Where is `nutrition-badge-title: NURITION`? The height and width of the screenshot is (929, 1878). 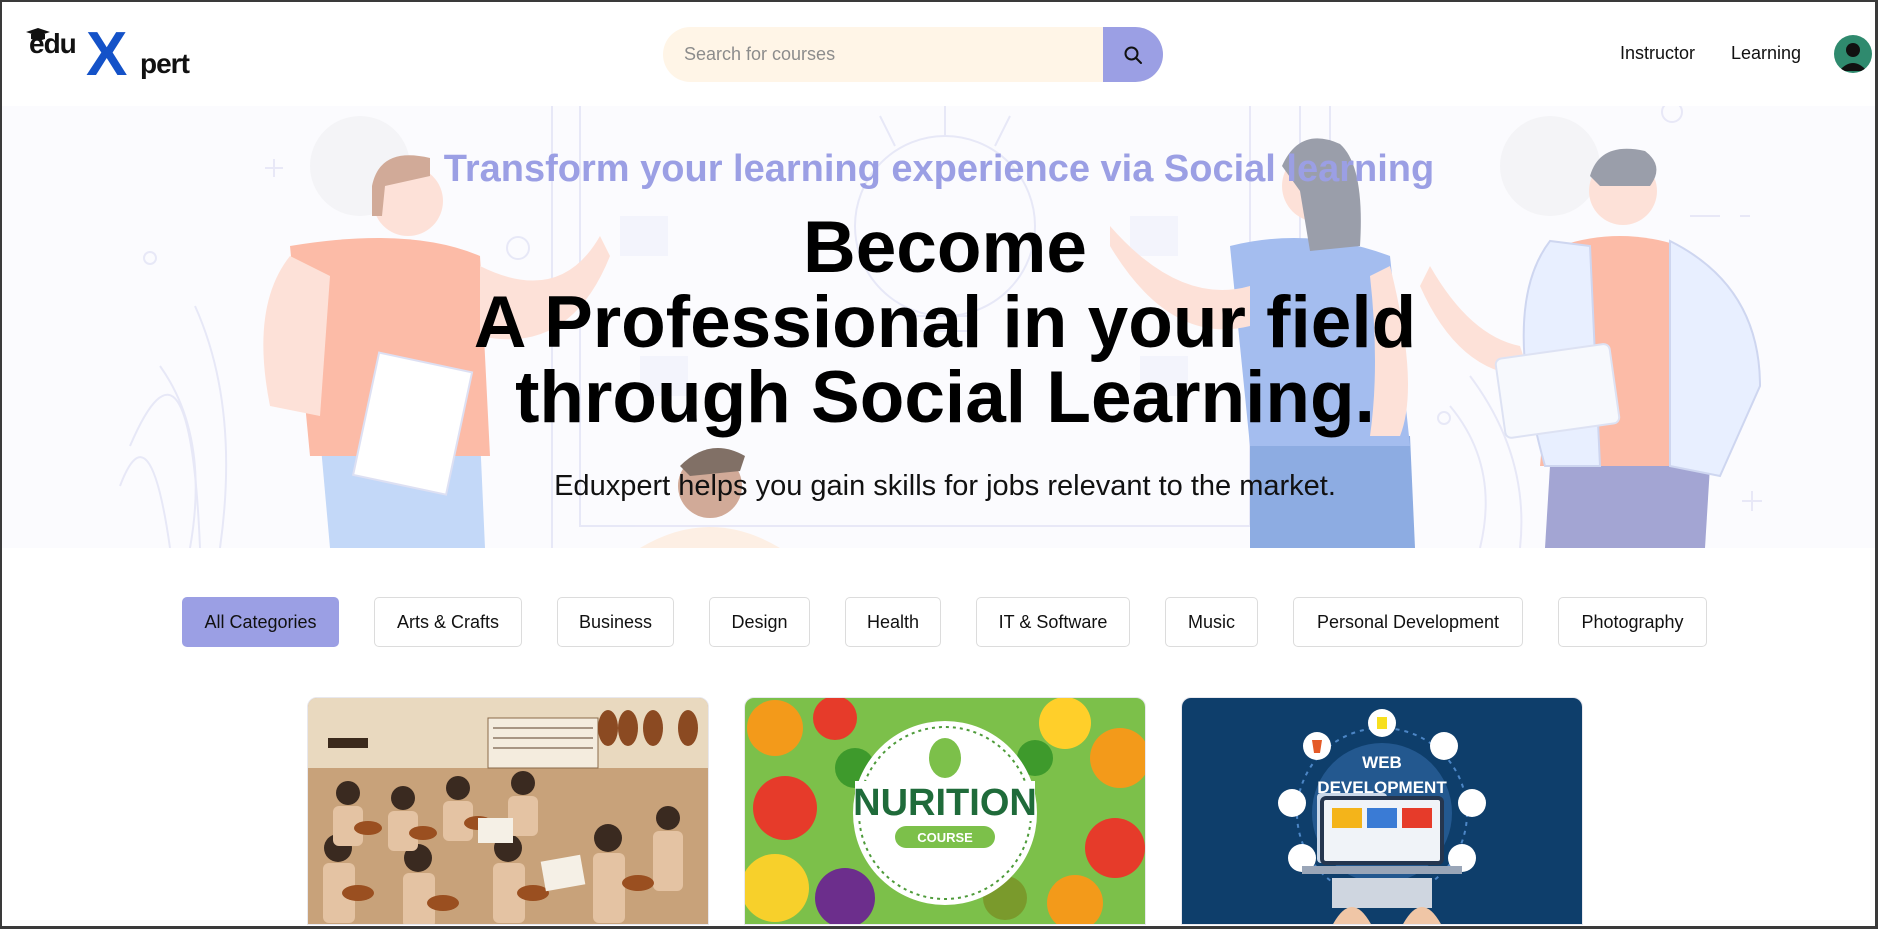 nutrition-badge-title: NURITION is located at coordinates (945, 803).